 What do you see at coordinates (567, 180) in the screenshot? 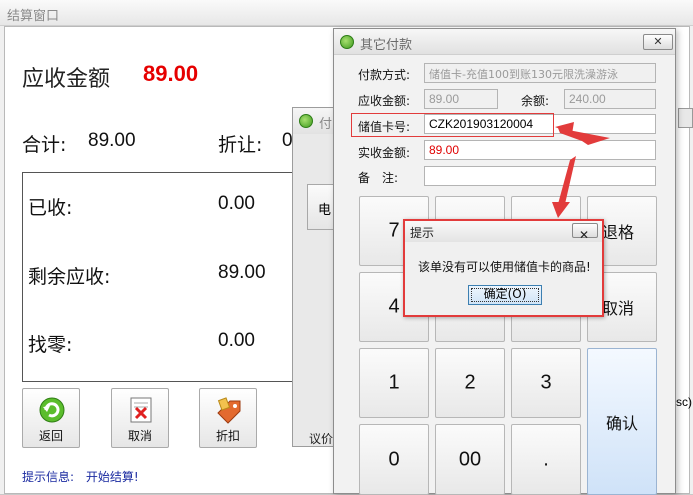
I see `arrow-to-prompt` at bounding box center [567, 180].